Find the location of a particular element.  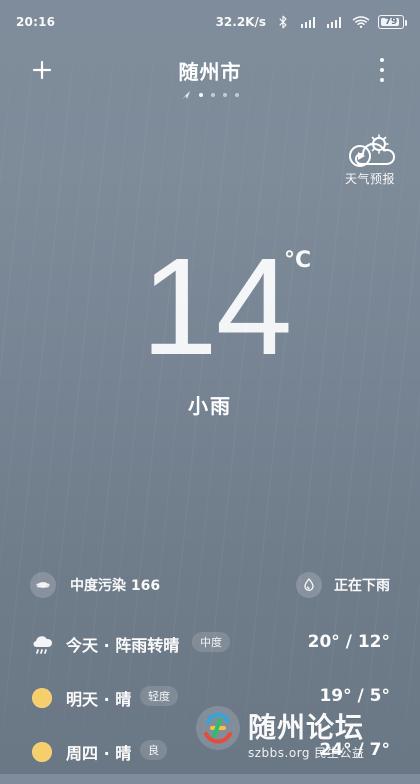

air-quality: 中度污染 166 is located at coordinates (95, 585).